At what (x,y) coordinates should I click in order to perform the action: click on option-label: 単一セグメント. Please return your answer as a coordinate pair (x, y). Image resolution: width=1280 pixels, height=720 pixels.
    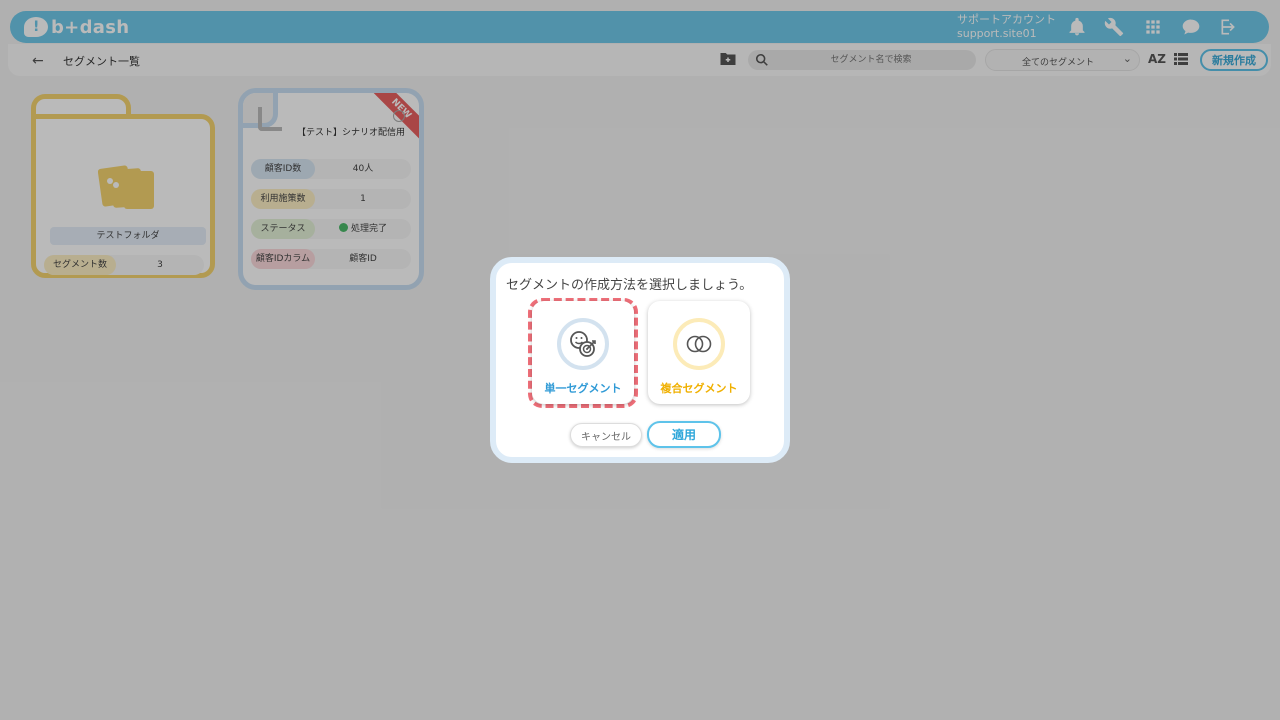
    Looking at the image, I should click on (583, 388).